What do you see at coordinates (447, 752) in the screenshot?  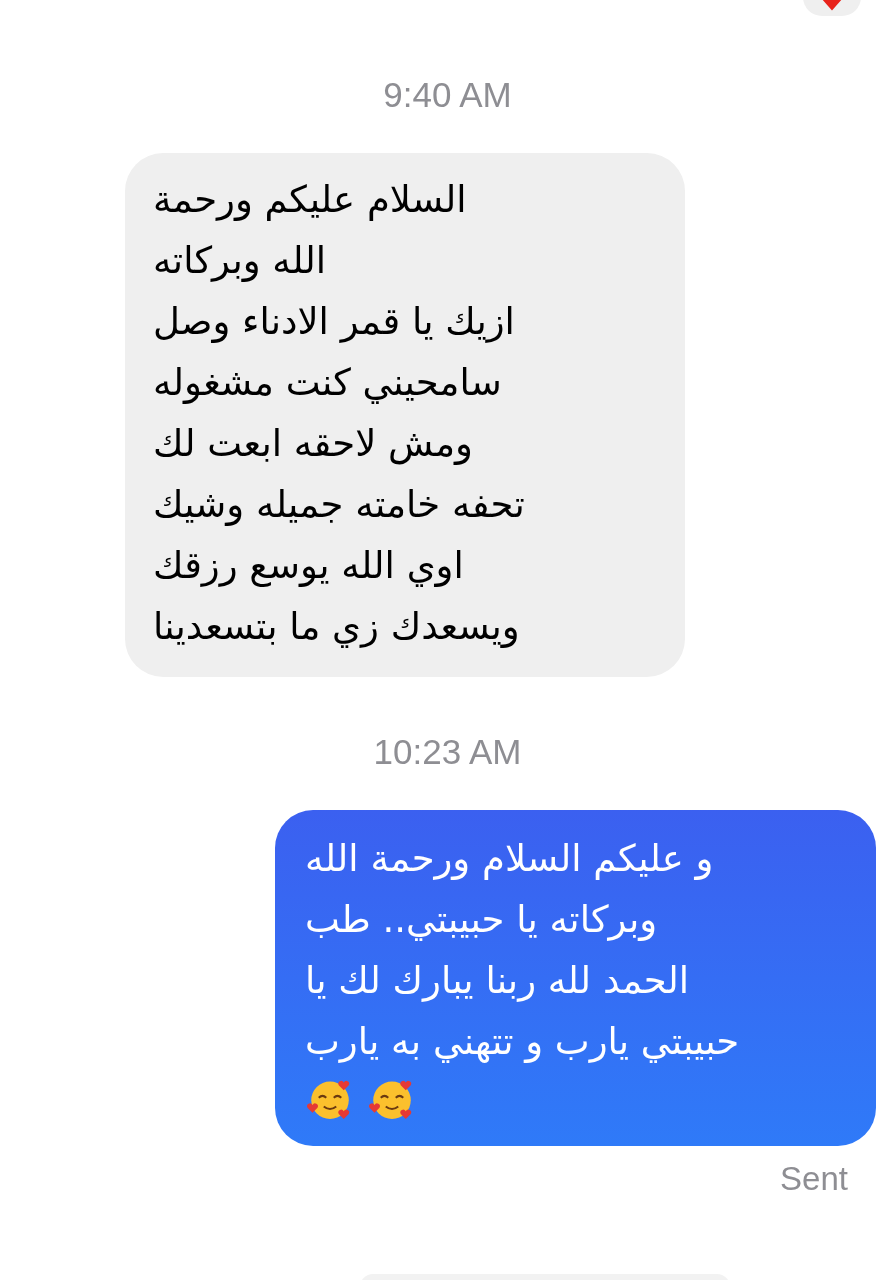 I see `timestamp: 10:23 AM` at bounding box center [447, 752].